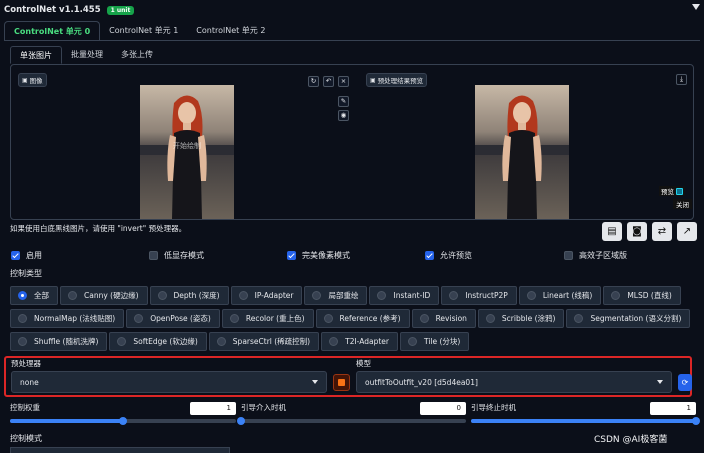 The width and height of the screenshot is (704, 453). I want to click on swap-icon: ⇄, so click(662, 231).